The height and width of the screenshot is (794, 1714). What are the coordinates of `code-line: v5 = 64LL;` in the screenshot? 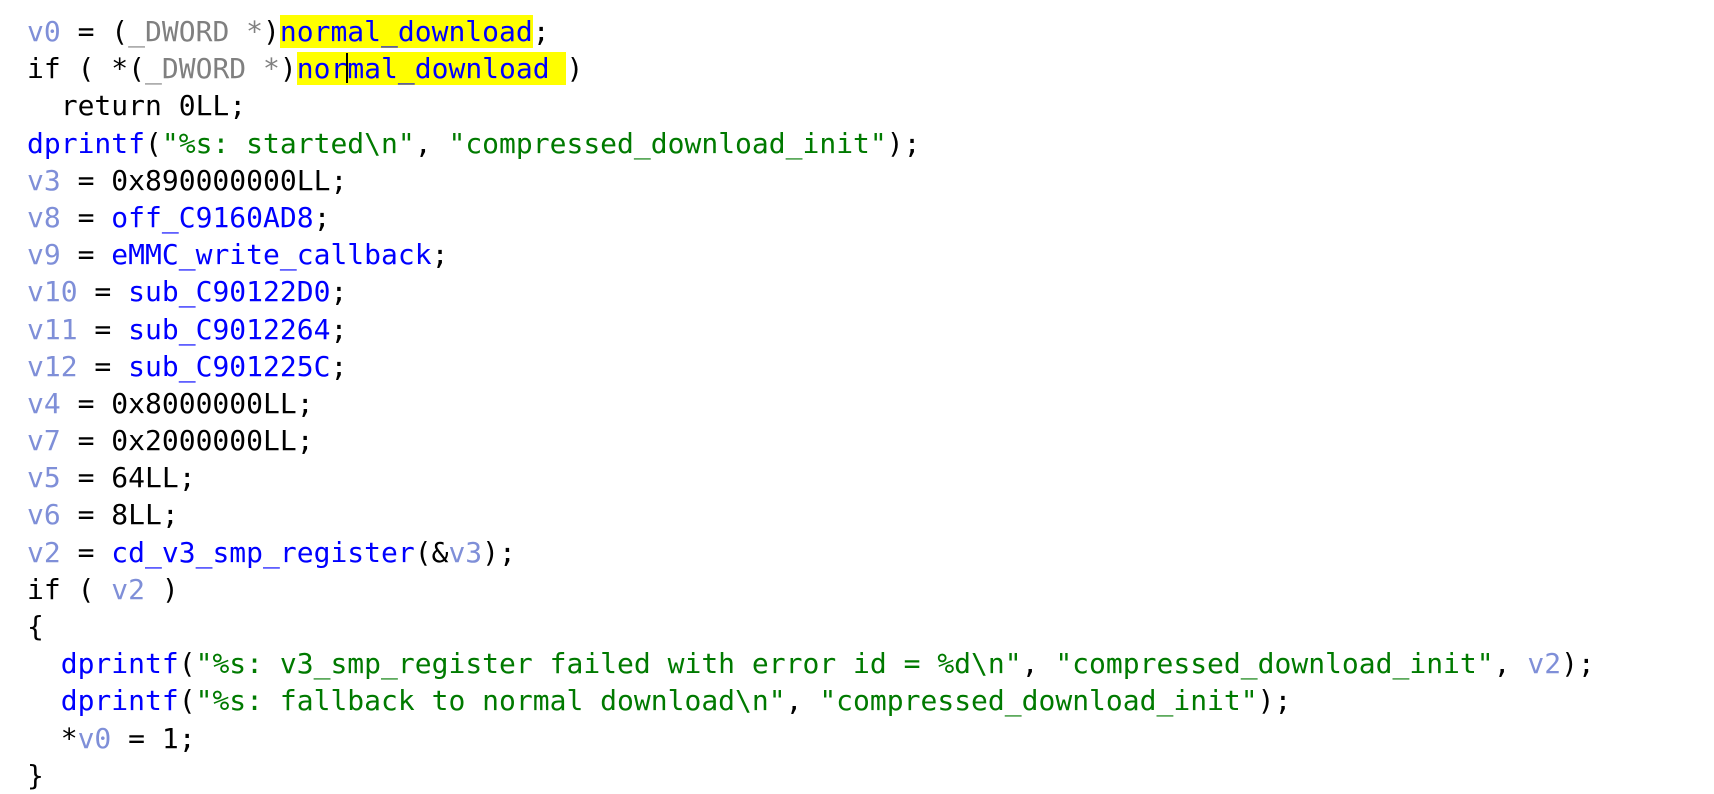 It's located at (811, 477).